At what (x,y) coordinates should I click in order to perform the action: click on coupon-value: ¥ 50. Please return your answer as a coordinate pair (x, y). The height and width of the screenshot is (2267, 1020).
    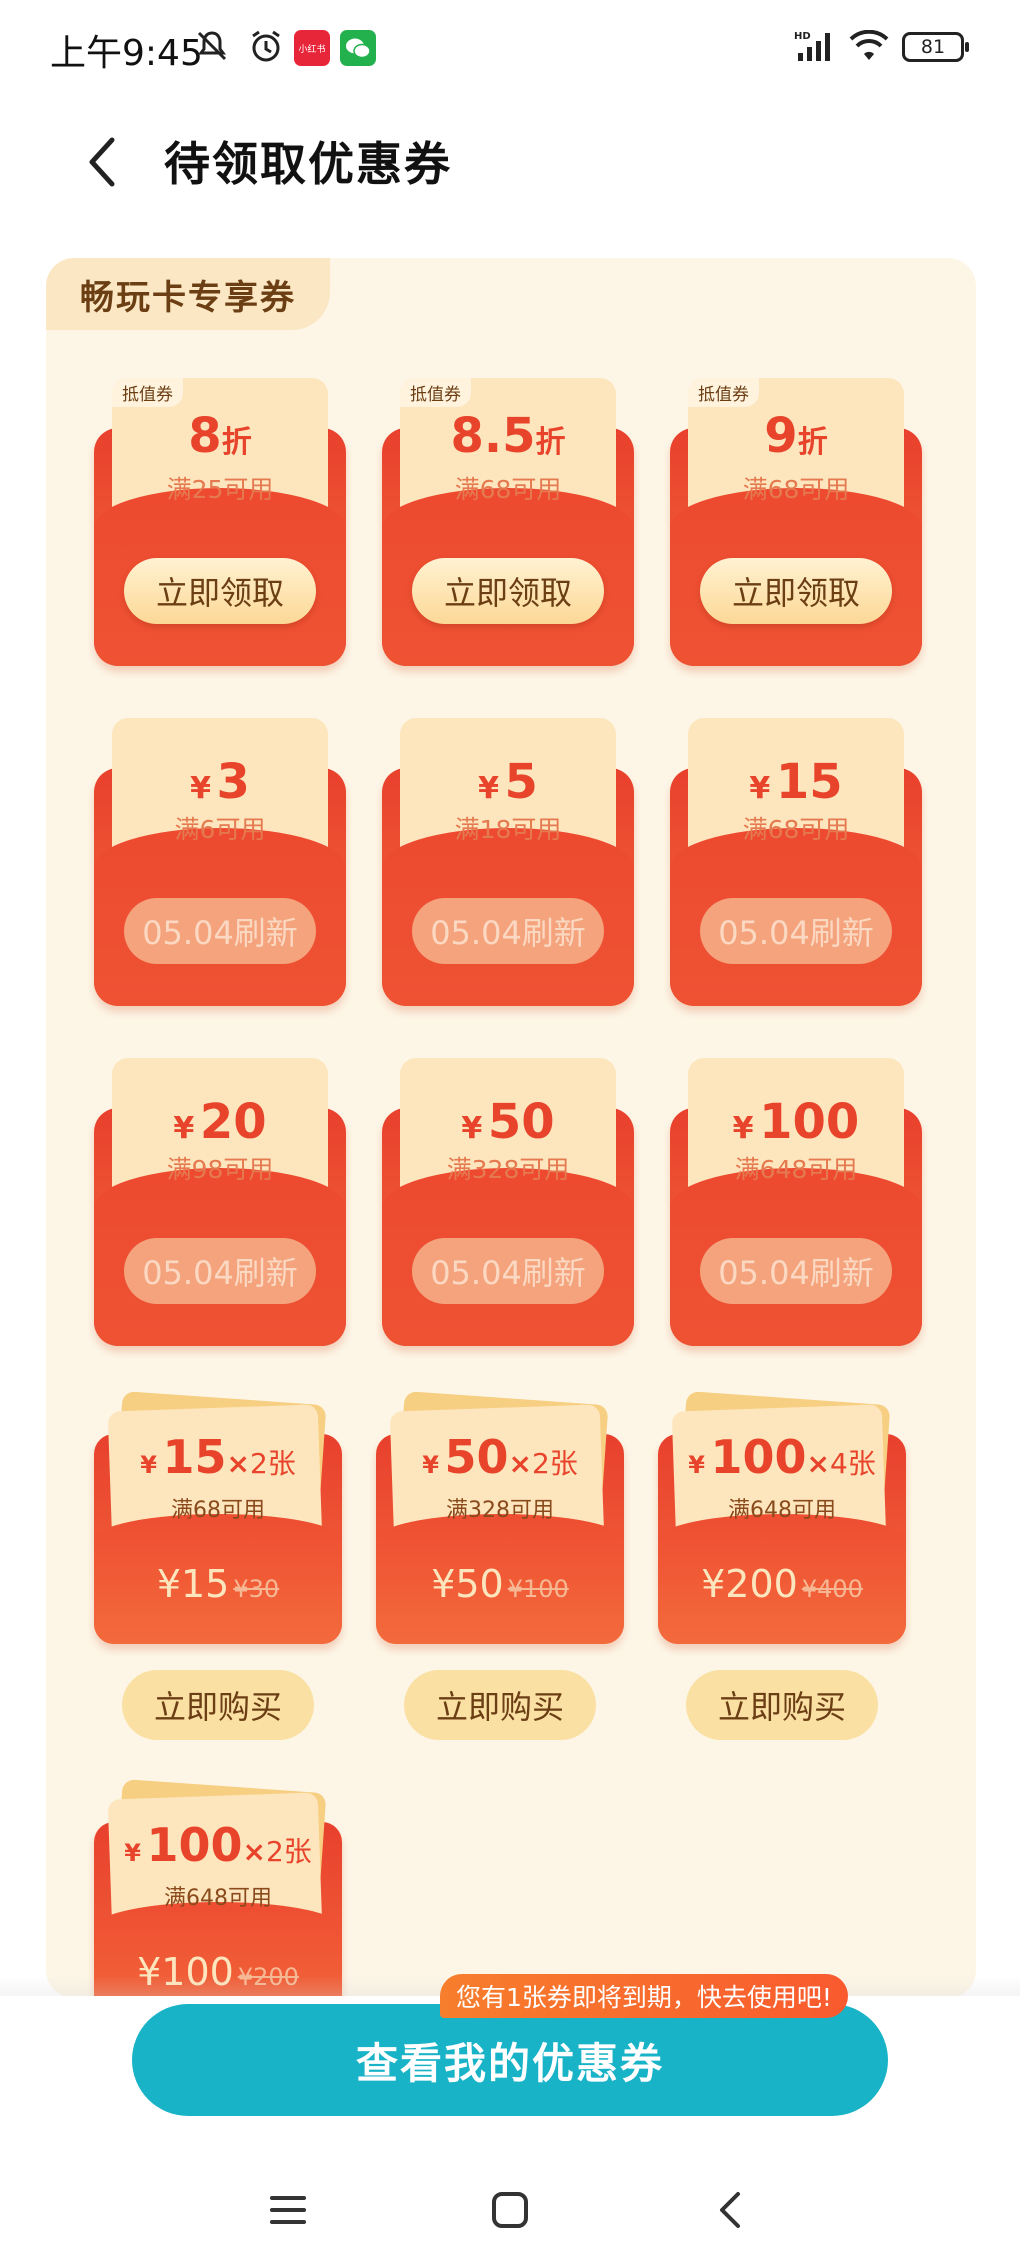
    Looking at the image, I should click on (508, 1122).